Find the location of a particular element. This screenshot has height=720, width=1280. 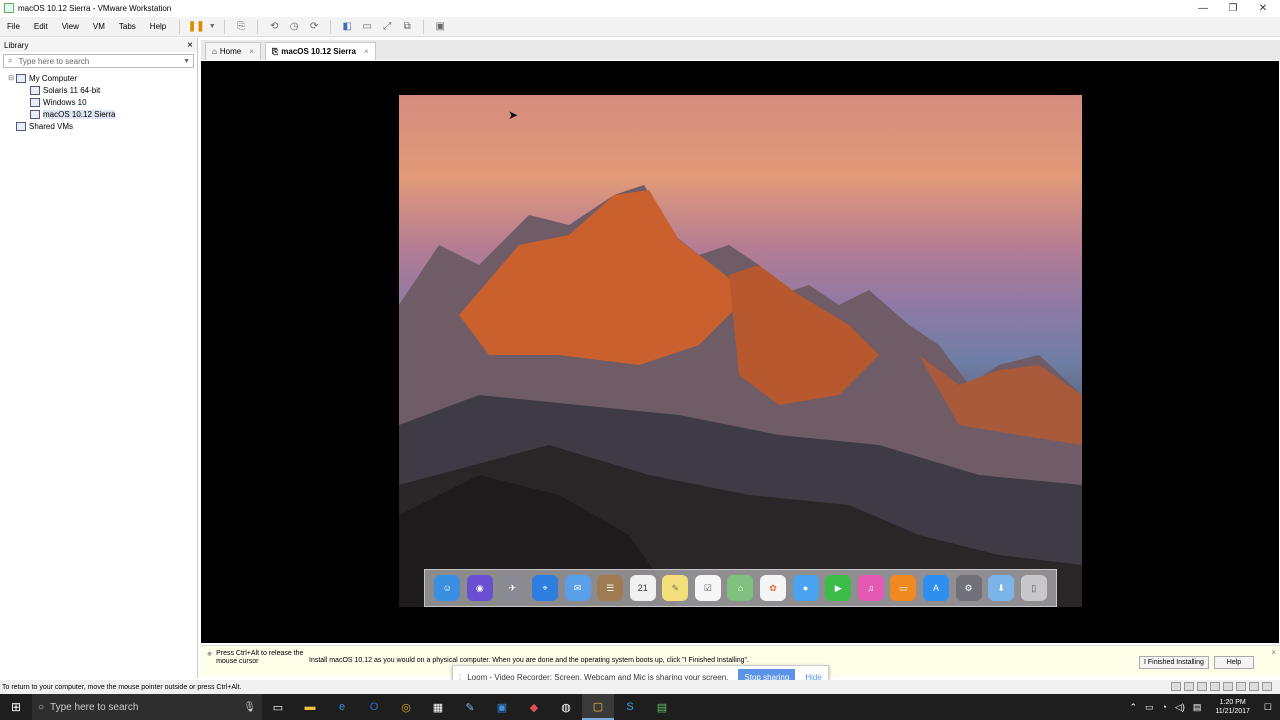

system-tray: ⌃ ▭ ◔ ◁) ▤ 1:20 PM 11/21/2017 ☐ is located at coordinates (1202, 707).